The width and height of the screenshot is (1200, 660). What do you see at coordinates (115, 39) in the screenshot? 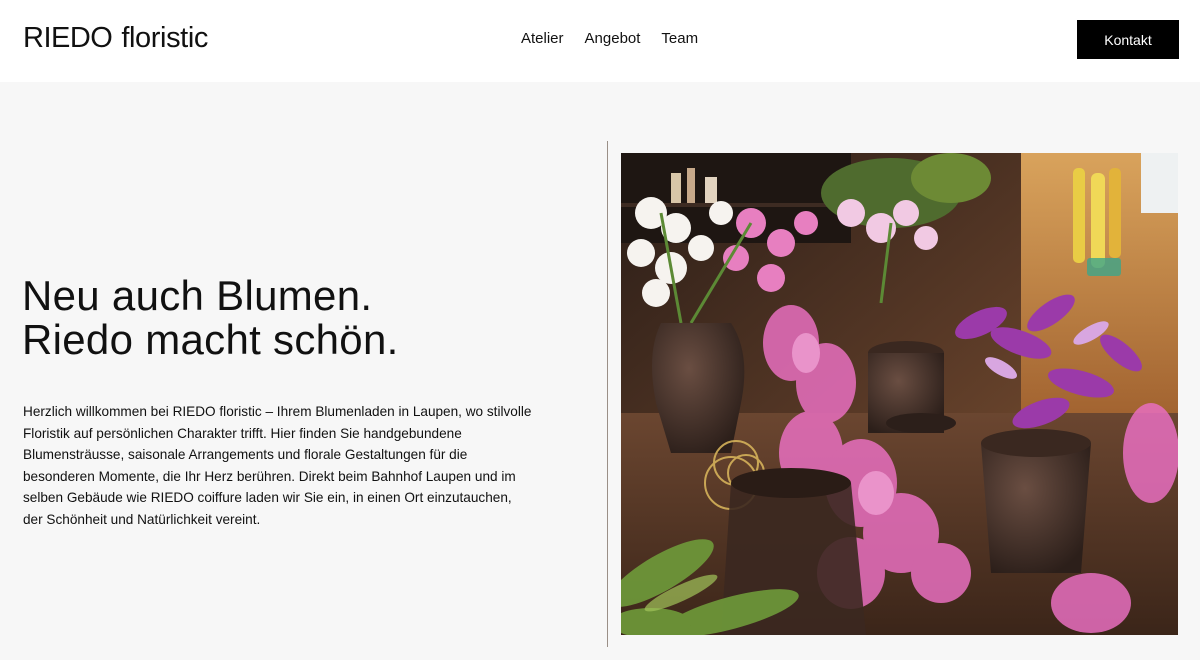
I see `riedo-floristic-logo: RIEDO floristic` at bounding box center [115, 39].